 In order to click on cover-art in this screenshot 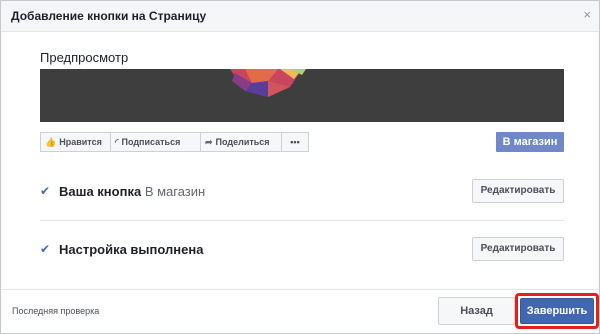, I will do `click(268, 83)`.